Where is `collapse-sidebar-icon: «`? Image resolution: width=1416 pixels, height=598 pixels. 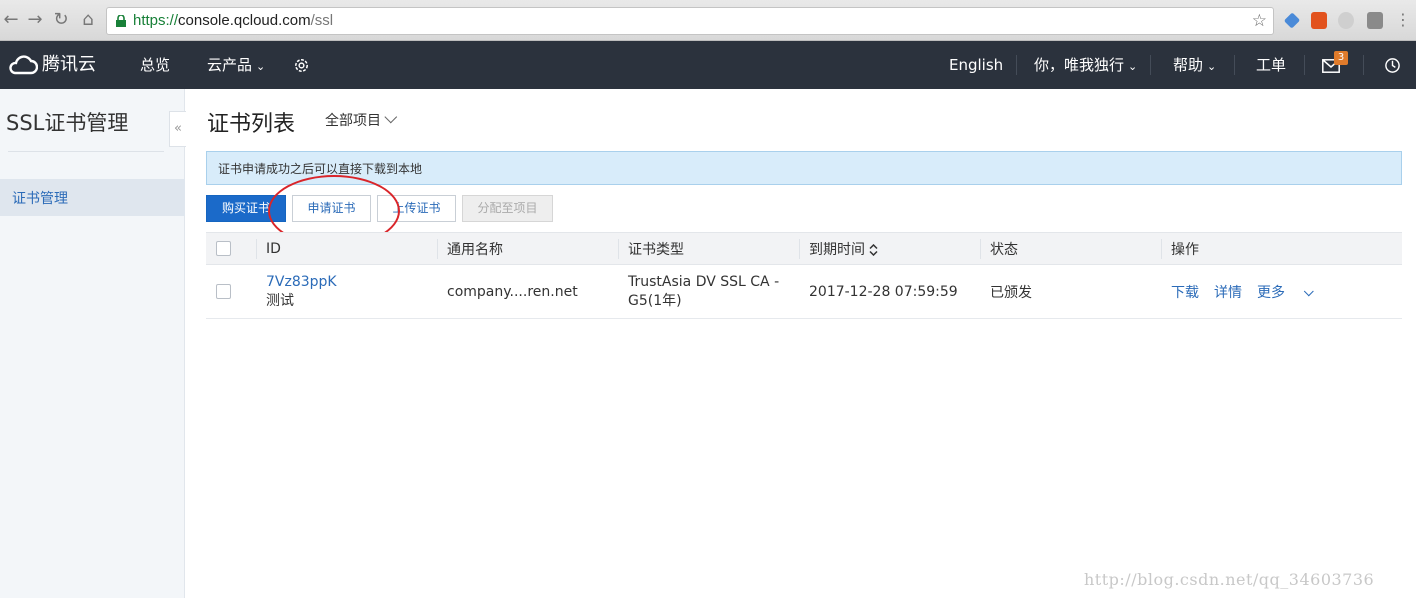 collapse-sidebar-icon: « is located at coordinates (177, 129).